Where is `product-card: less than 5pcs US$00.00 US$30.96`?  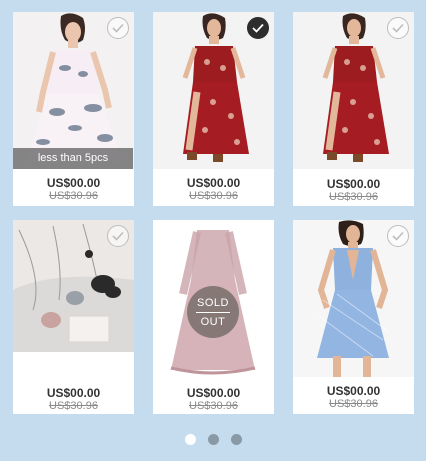
product-card: less than 5pcs US$00.00 US$30.96 is located at coordinates (73, 109).